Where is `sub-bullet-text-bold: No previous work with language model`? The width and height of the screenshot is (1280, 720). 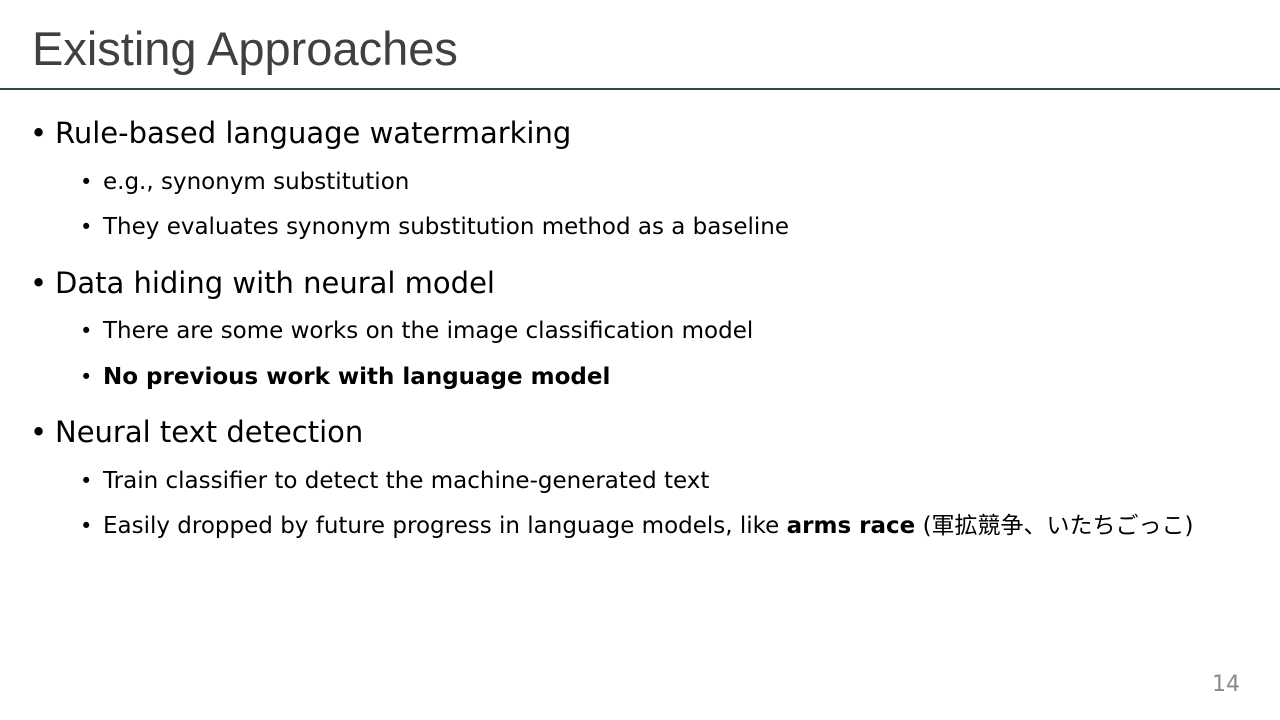 sub-bullet-text-bold: No previous work with language model is located at coordinates (357, 377).